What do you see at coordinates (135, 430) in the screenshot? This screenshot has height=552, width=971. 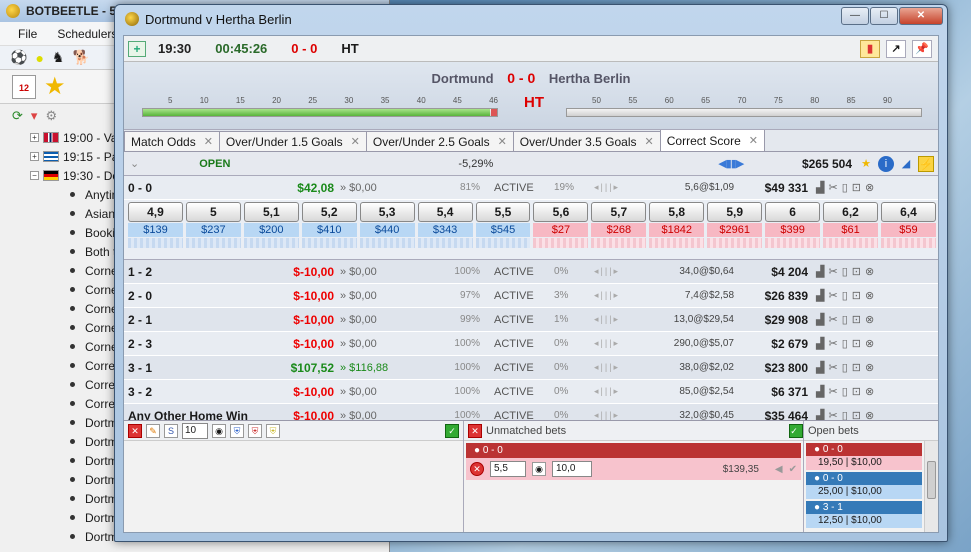 I see `cancel-all-icon: ✕` at bounding box center [135, 430].